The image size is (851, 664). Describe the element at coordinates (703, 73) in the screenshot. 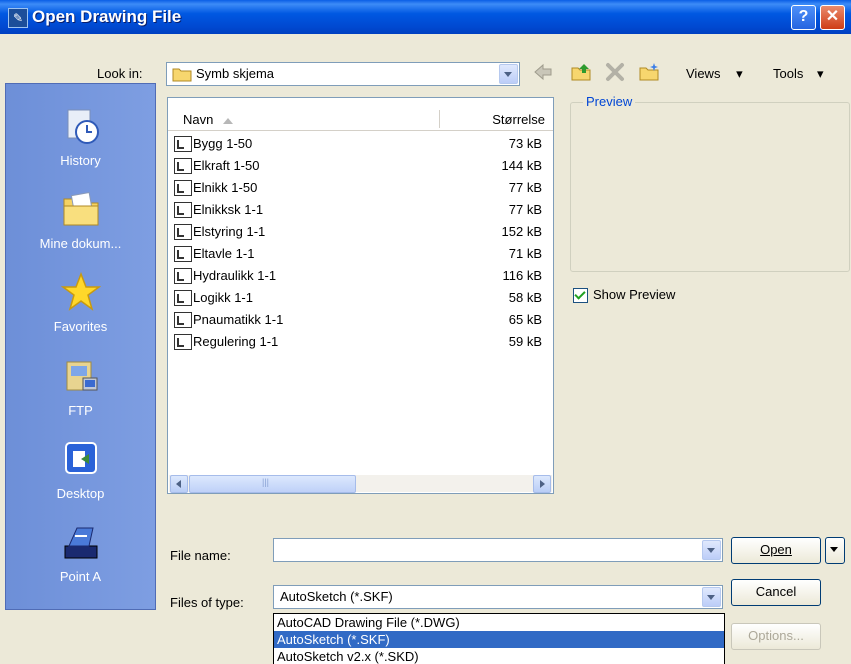

I see `views-label: Views` at that location.